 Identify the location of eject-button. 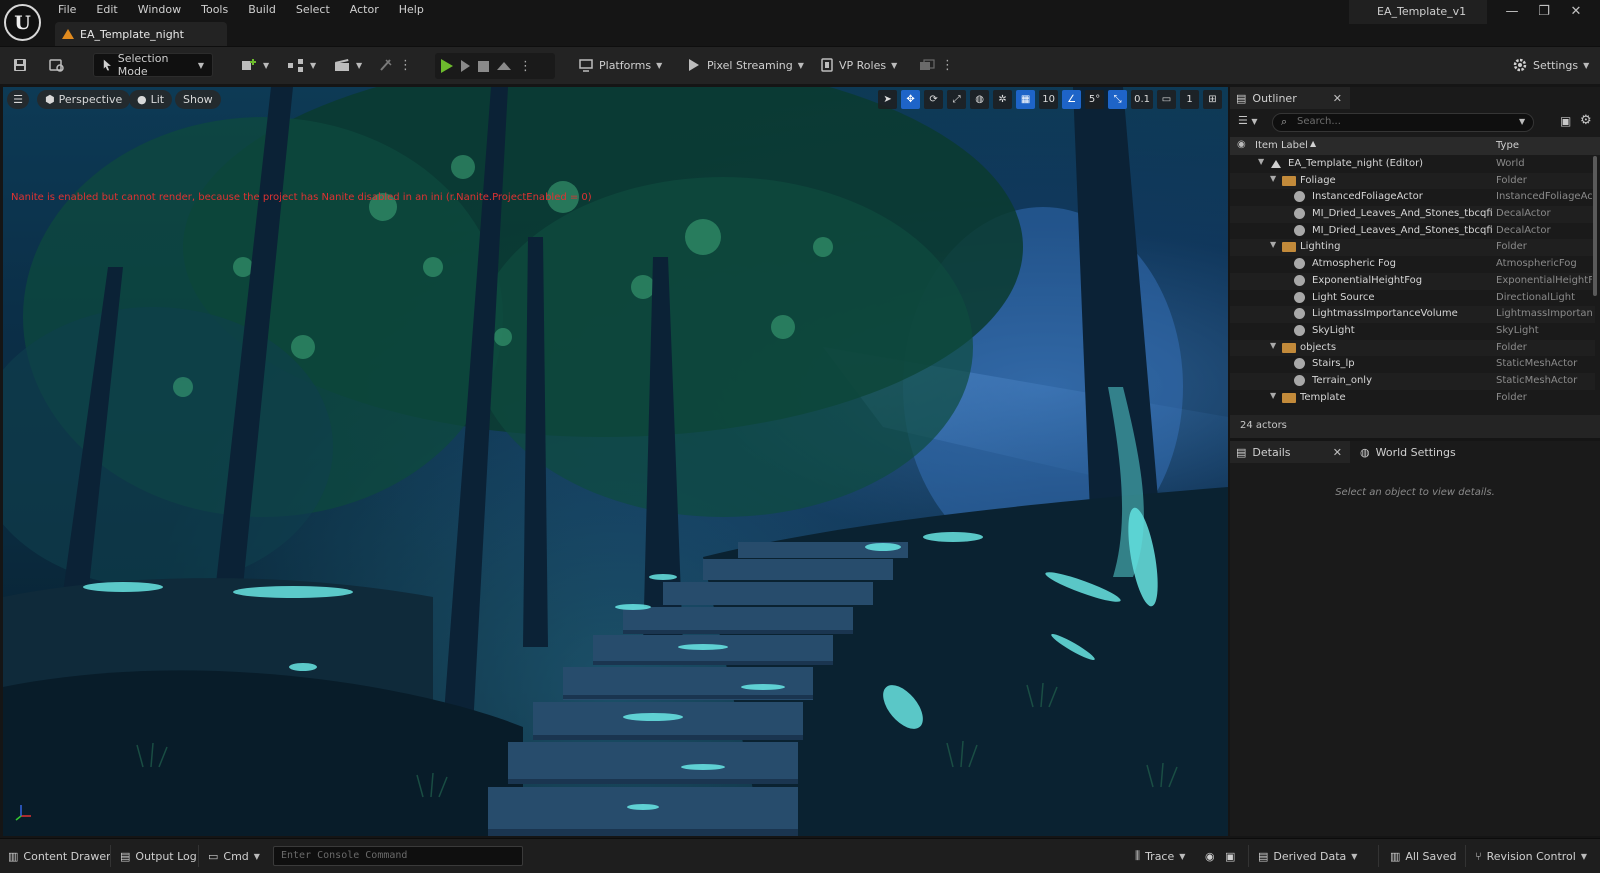
(504, 66).